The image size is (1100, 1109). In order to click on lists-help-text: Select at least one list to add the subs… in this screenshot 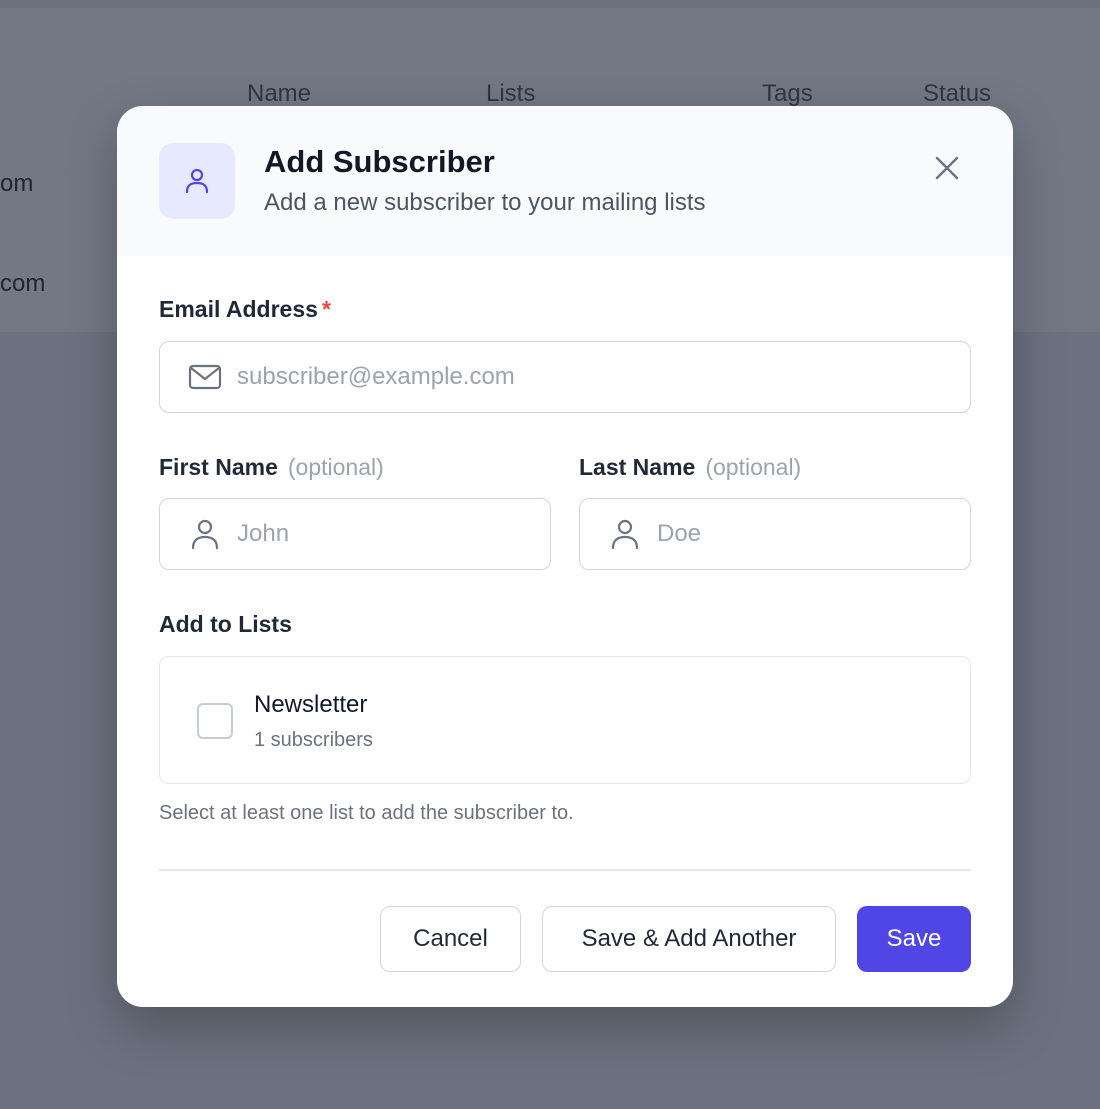, I will do `click(366, 813)`.